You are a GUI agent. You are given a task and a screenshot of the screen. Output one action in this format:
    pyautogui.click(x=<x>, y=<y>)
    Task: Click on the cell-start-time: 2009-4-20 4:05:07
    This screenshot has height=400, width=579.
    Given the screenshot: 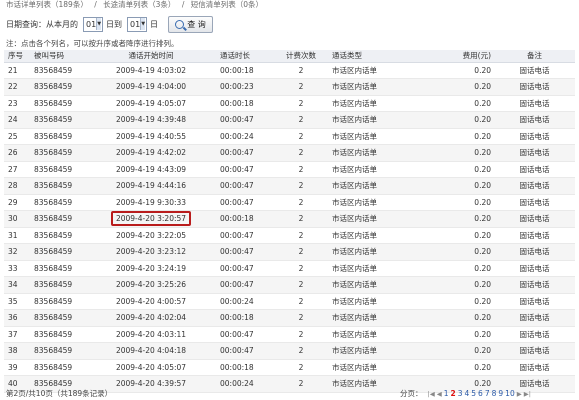 What is the action you would take?
    pyautogui.click(x=151, y=367)
    